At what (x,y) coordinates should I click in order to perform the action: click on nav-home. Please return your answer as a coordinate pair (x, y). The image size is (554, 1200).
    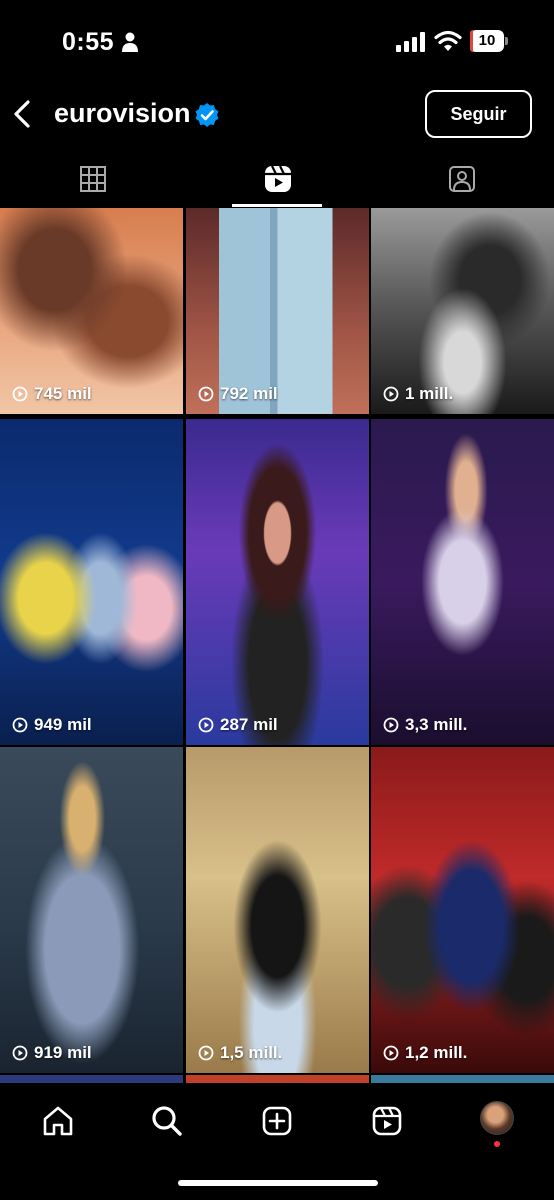
    Looking at the image, I should click on (58, 1121).